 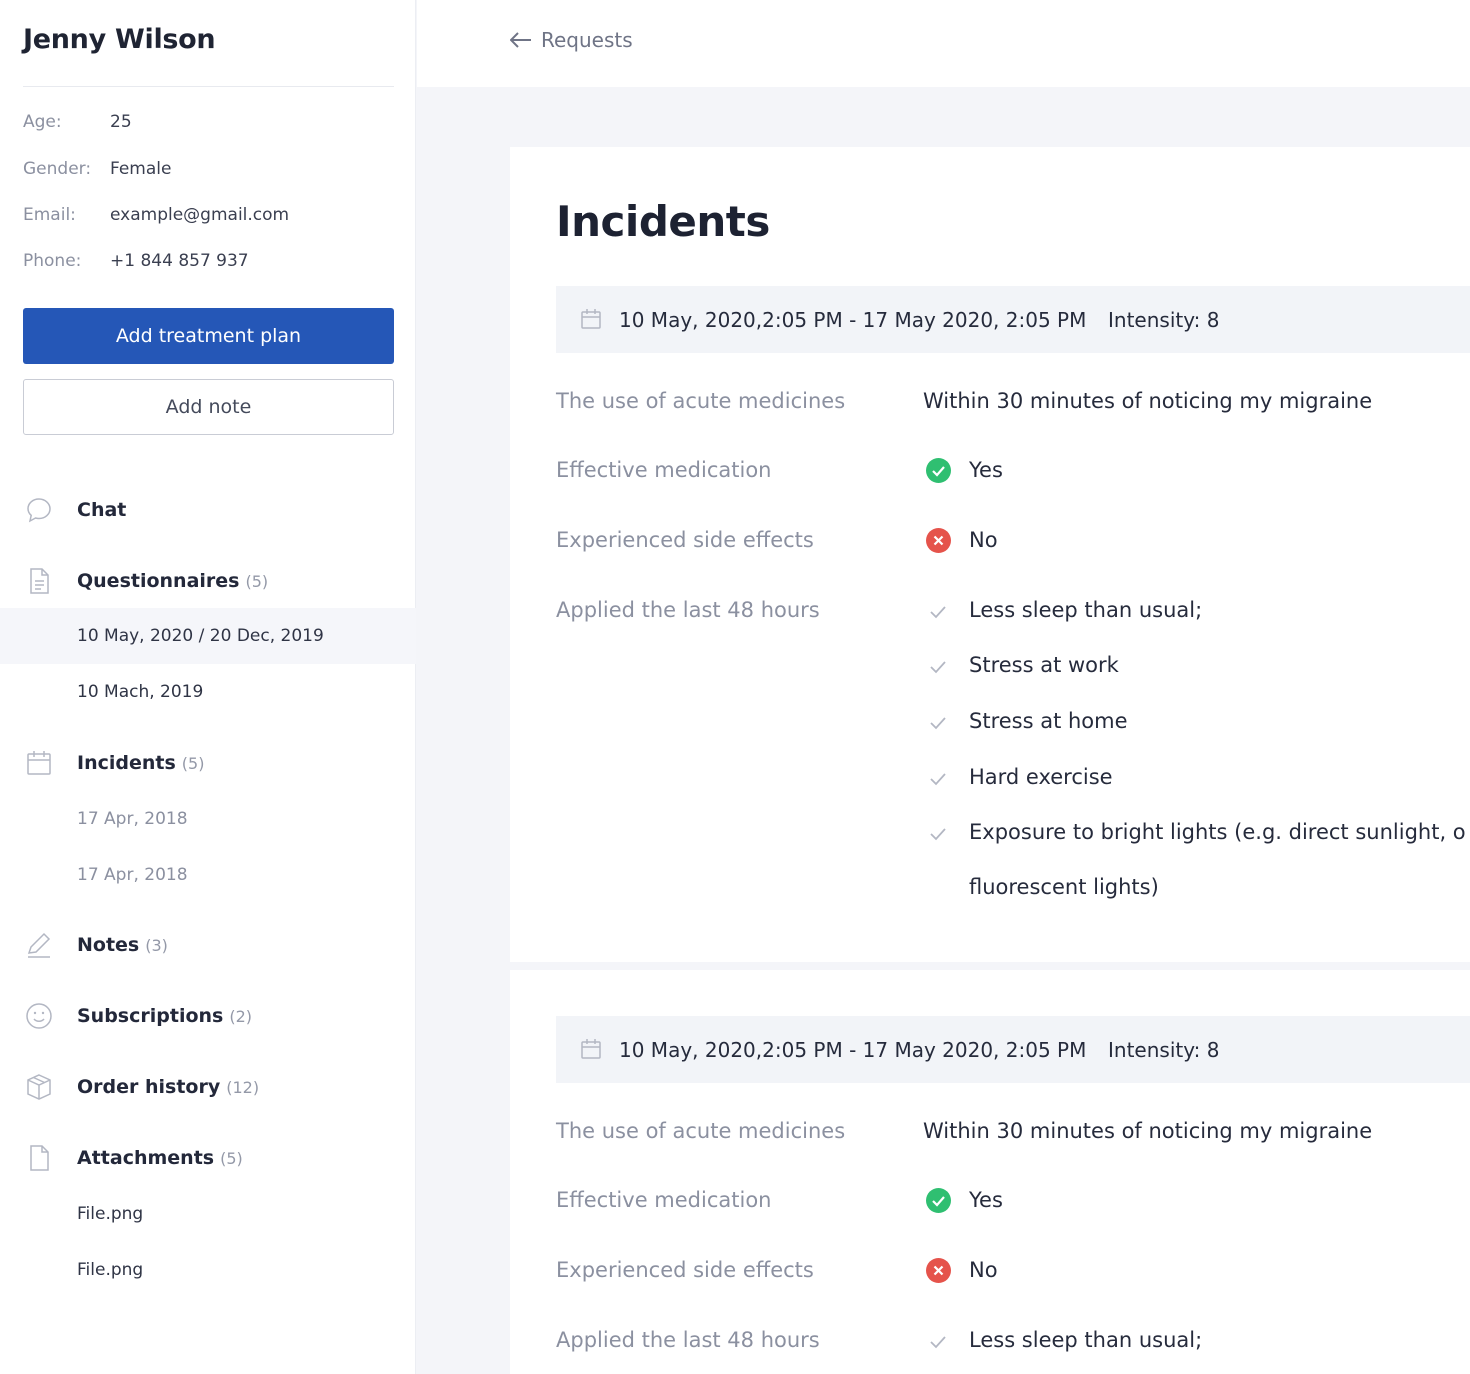 I want to click on nav-label: Questionnaires (5), so click(x=172, y=581).